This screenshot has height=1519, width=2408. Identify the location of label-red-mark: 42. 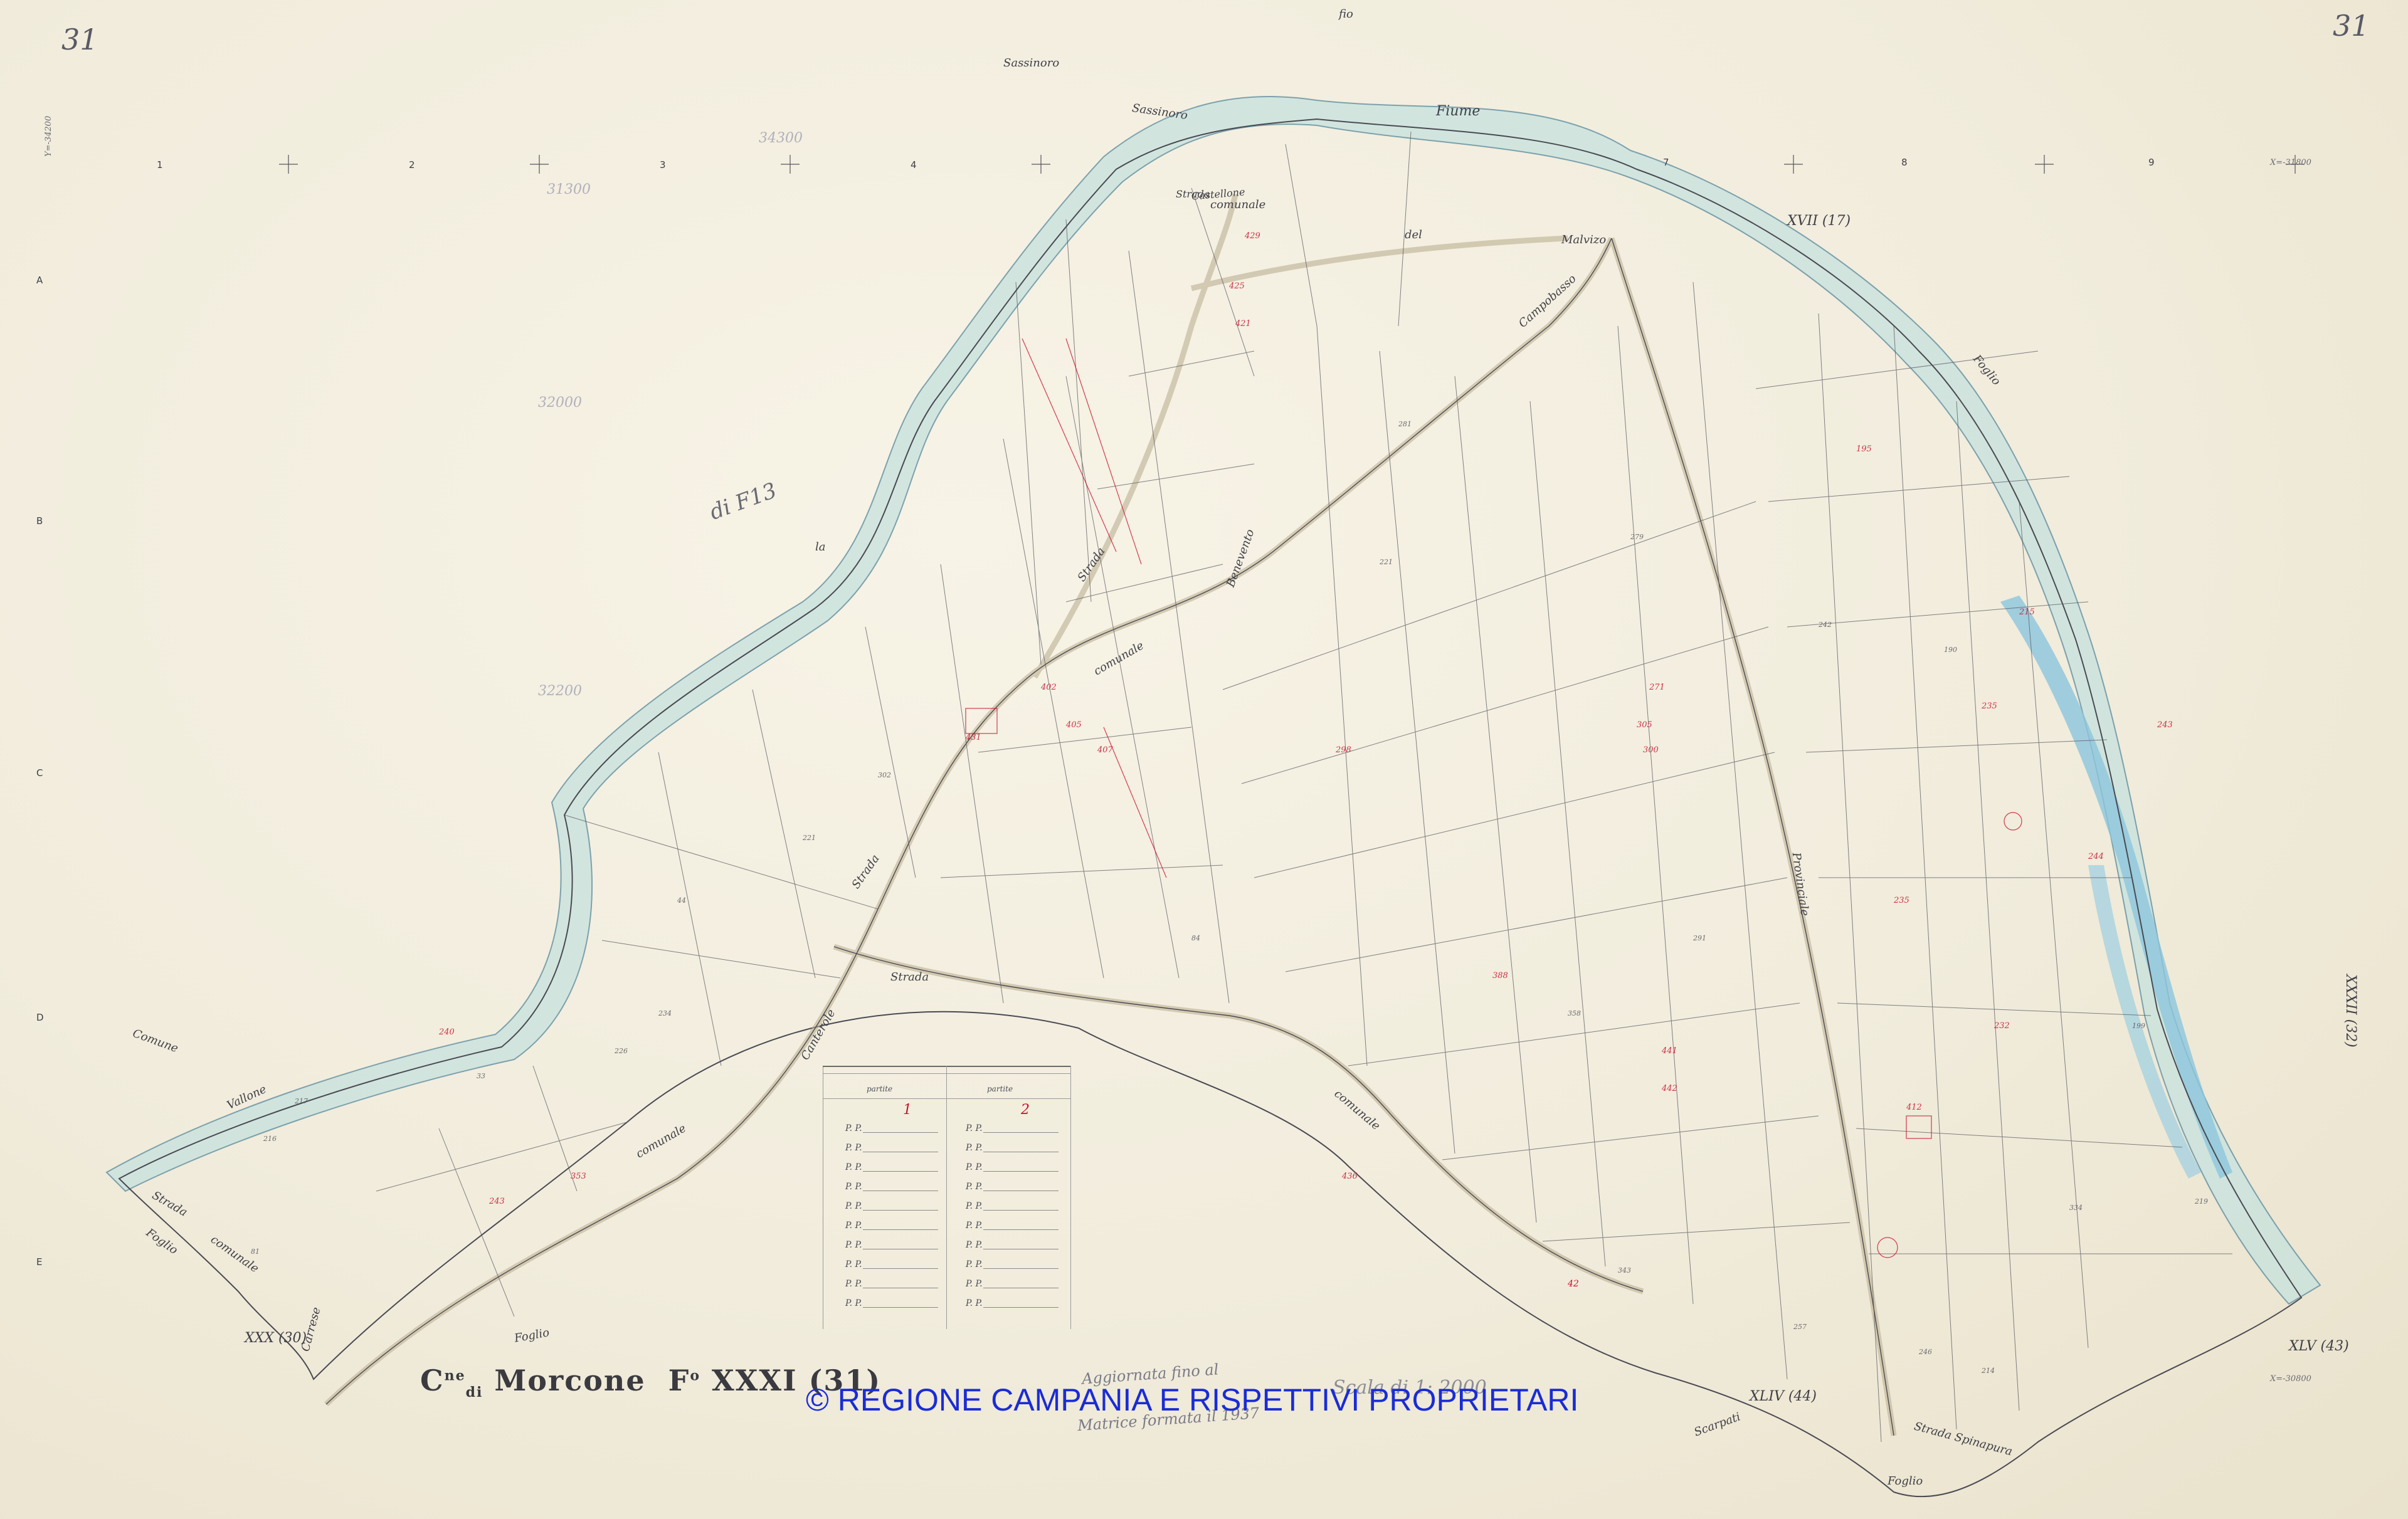
(1573, 1284).